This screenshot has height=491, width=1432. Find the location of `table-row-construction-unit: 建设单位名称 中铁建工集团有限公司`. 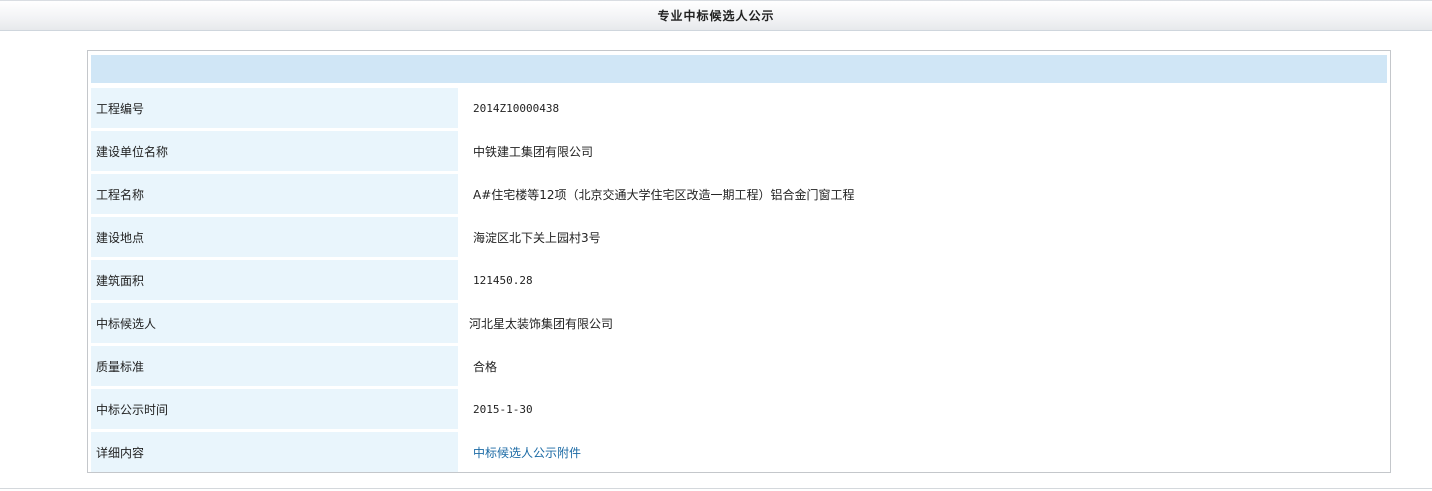

table-row-construction-unit: 建设单位名称 中铁建工集团有限公司 is located at coordinates (739, 151).